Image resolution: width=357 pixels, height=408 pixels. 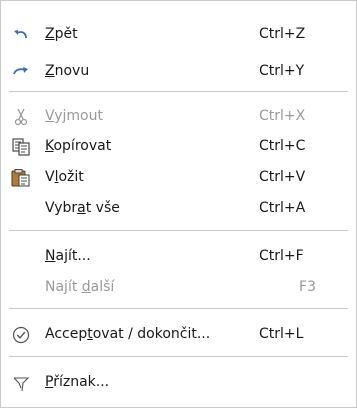 I want to click on menu-item-accept-complete: Acceptovat / dokončit... Ctrl+L, so click(x=178, y=334).